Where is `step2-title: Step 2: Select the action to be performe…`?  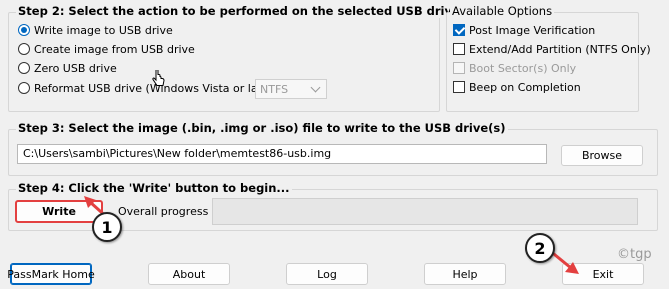 step2-title: Step 2: Select the action to be performe… is located at coordinates (248, 11).